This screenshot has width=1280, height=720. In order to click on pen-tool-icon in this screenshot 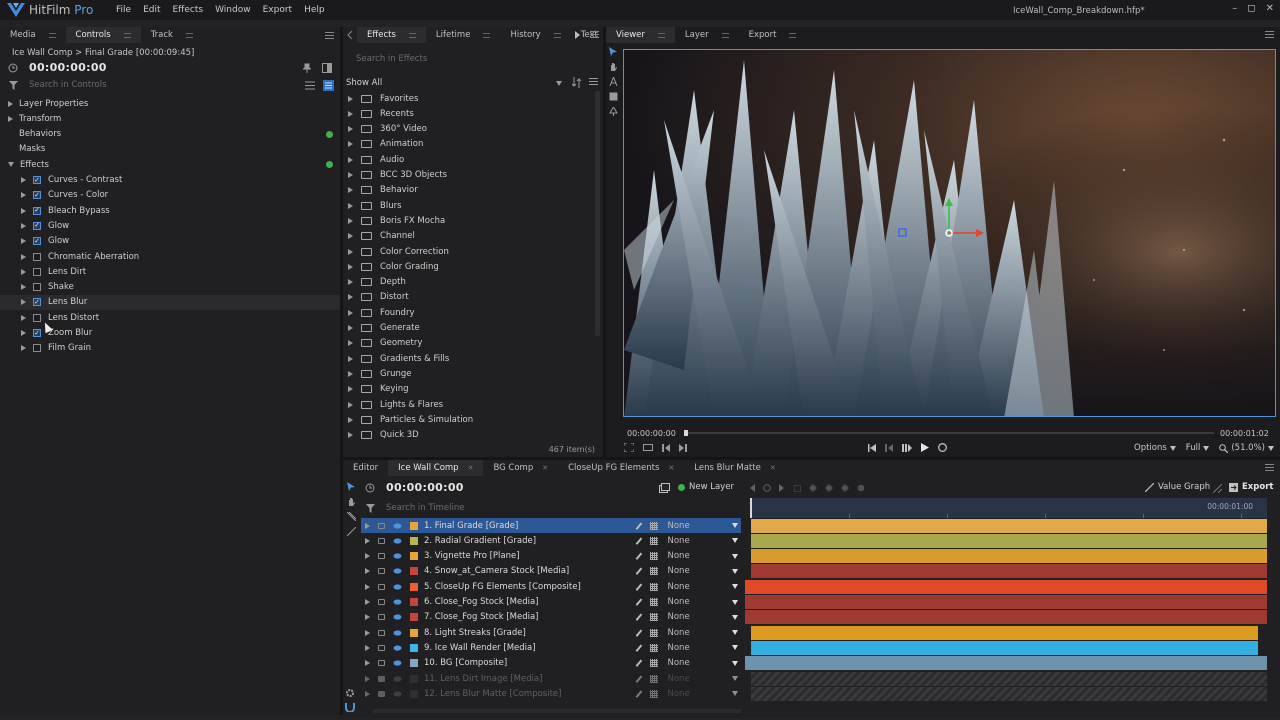, I will do `click(613, 111)`.